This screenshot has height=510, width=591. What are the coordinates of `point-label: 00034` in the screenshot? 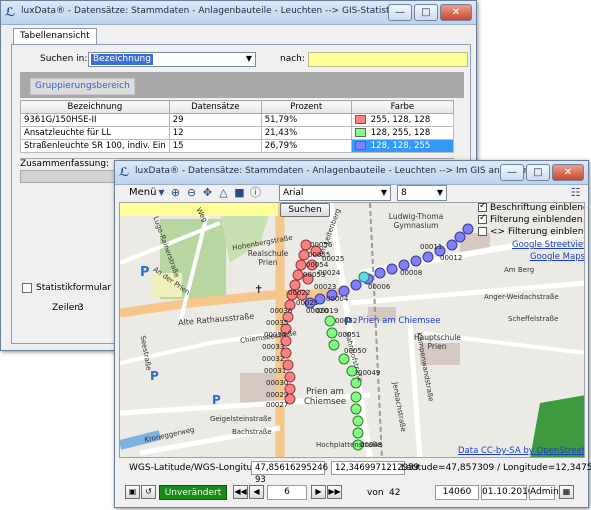 It's located at (275, 335).